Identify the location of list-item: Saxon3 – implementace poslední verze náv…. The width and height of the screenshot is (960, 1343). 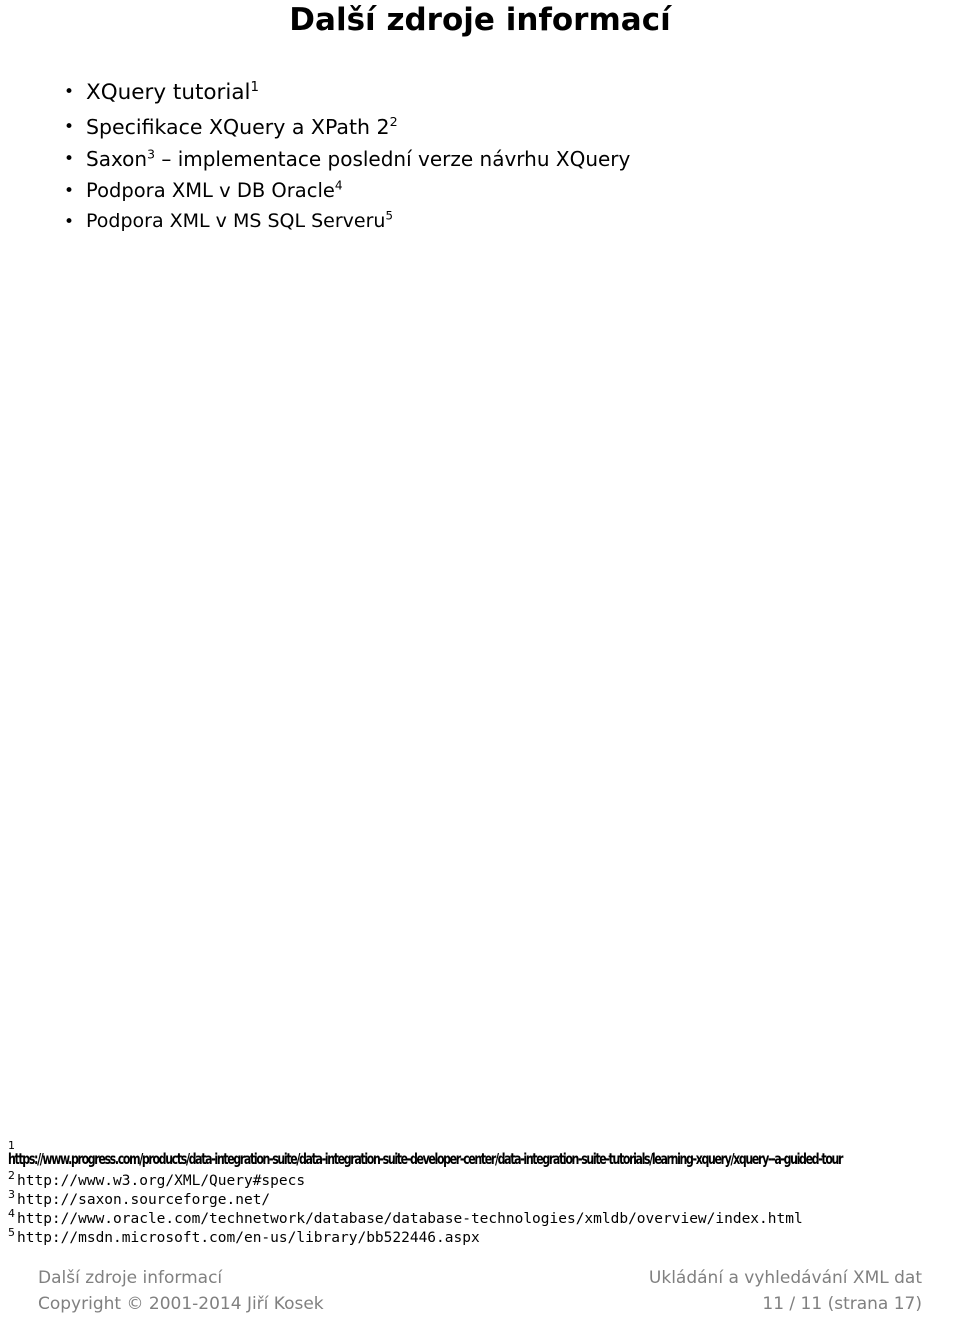
(344, 158).